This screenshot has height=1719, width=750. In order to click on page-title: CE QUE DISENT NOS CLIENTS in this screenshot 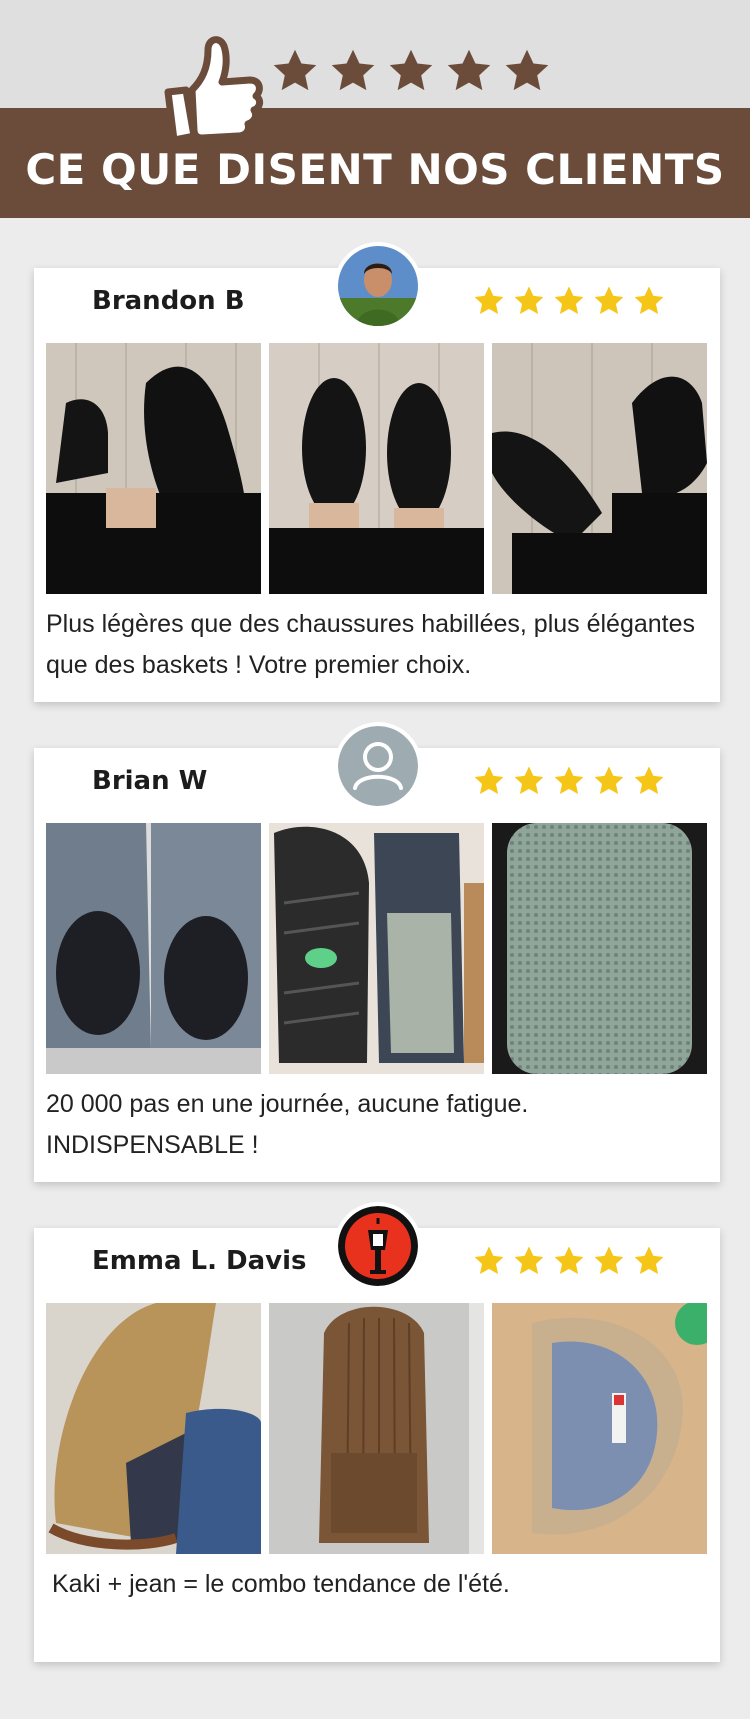, I will do `click(375, 169)`.